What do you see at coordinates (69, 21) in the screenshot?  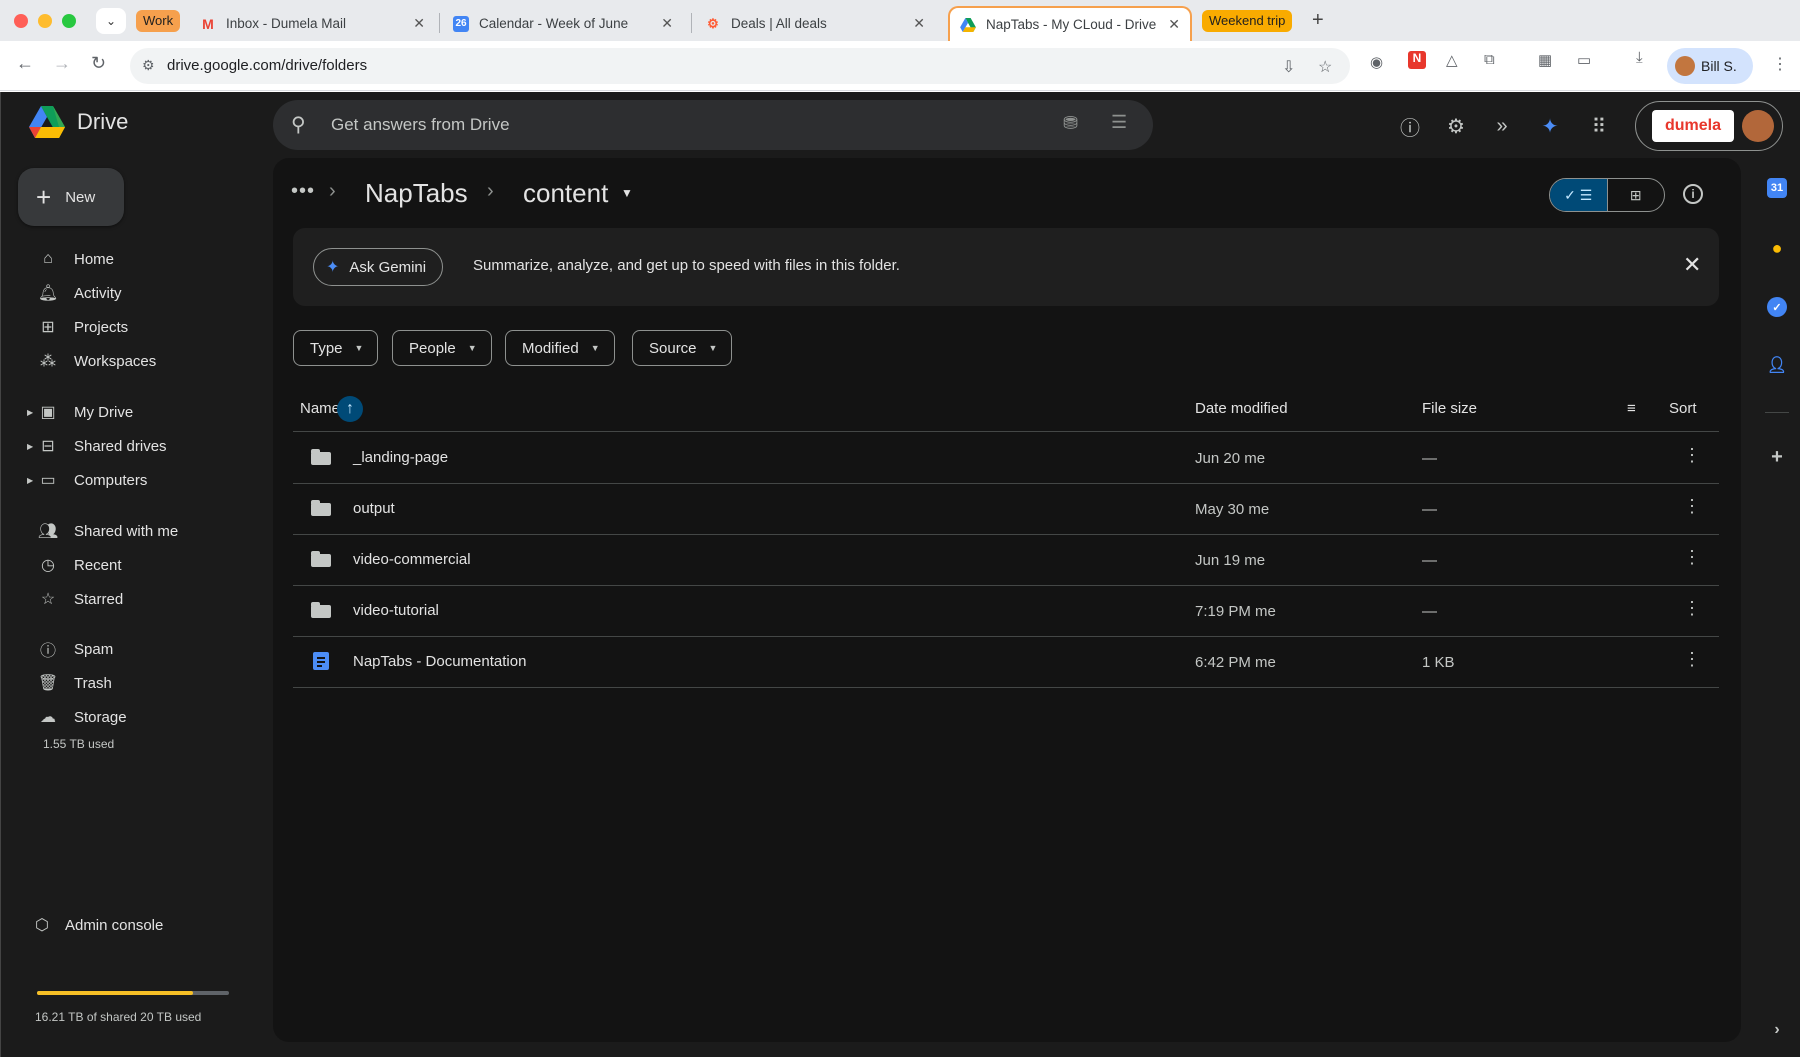 I see `window-maximize-button` at bounding box center [69, 21].